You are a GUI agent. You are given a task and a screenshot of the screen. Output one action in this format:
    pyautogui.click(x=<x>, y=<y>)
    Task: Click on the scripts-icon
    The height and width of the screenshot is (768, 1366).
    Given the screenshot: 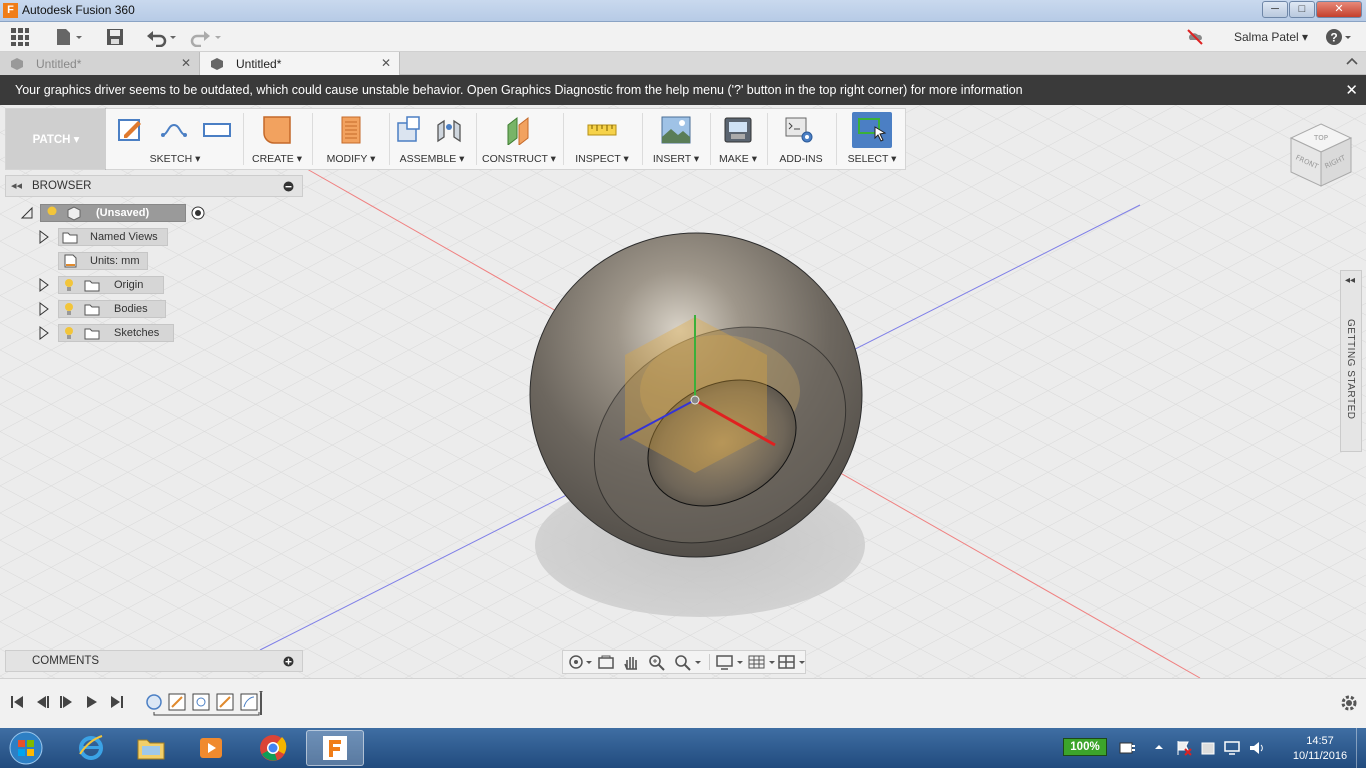 What is the action you would take?
    pyautogui.click(x=799, y=130)
    